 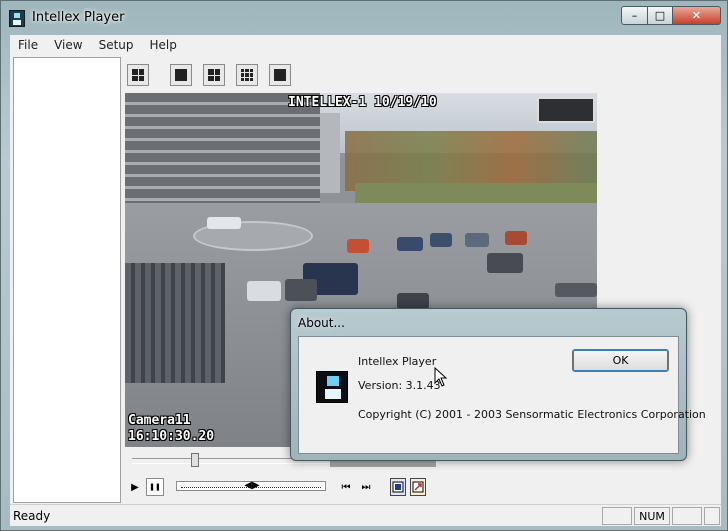 I want to click on status-text: Ready, so click(x=32, y=516).